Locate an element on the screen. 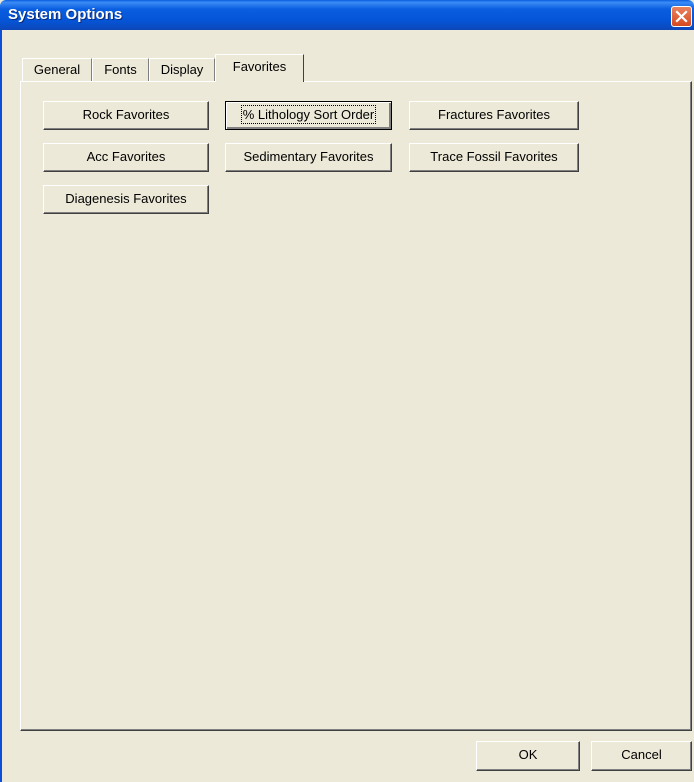 The height and width of the screenshot is (782, 694). fractures-favorites-label: Fractures Favorites is located at coordinates (494, 114).